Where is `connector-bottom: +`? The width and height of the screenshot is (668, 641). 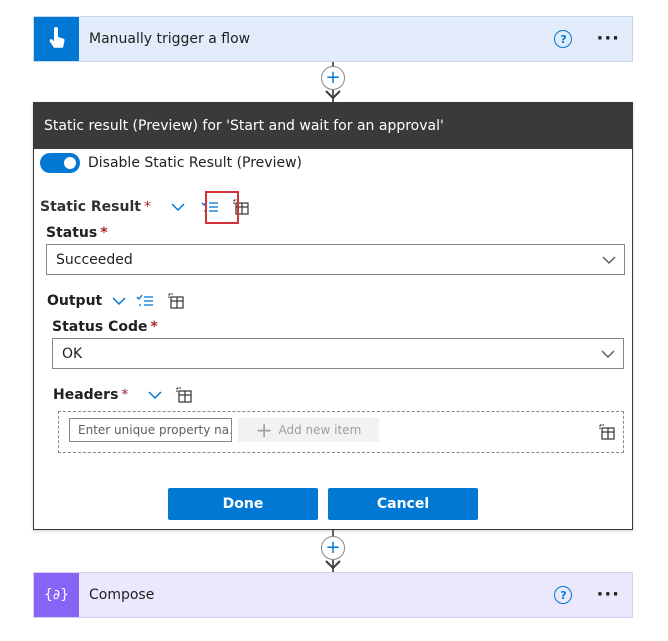
connector-bottom: + is located at coordinates (333, 551).